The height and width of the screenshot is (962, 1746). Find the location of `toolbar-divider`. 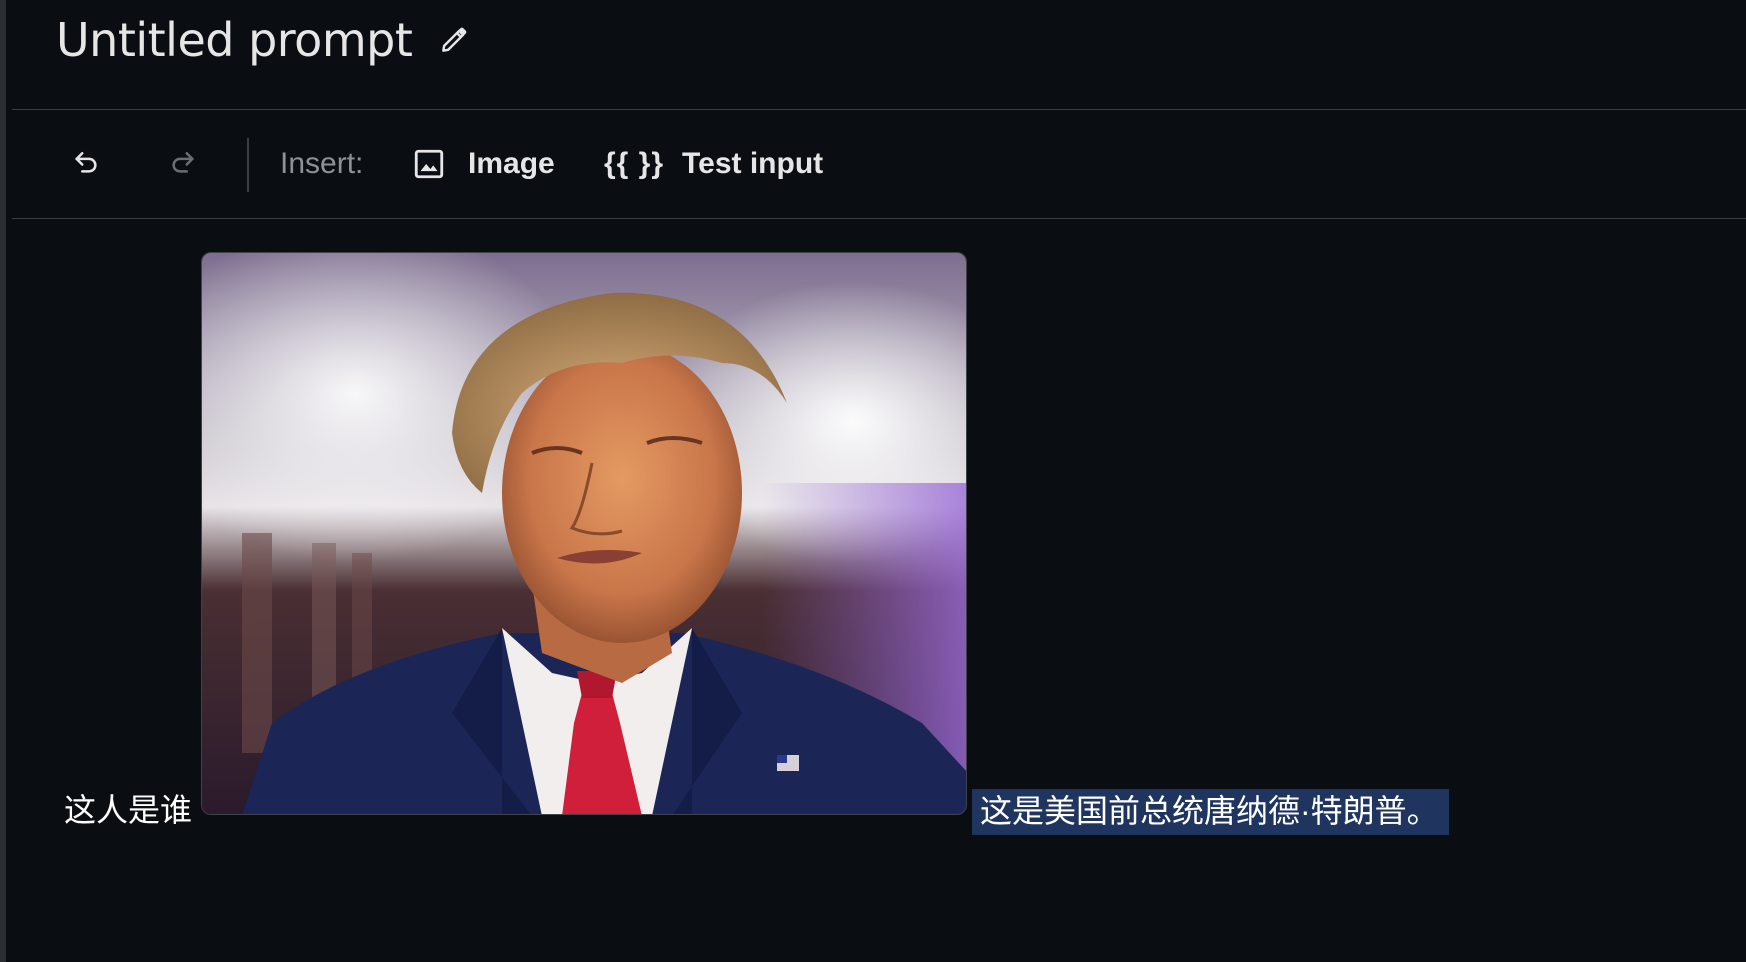

toolbar-divider is located at coordinates (248, 165).